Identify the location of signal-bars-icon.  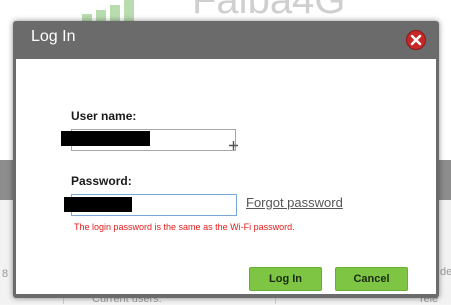
(112, 11).